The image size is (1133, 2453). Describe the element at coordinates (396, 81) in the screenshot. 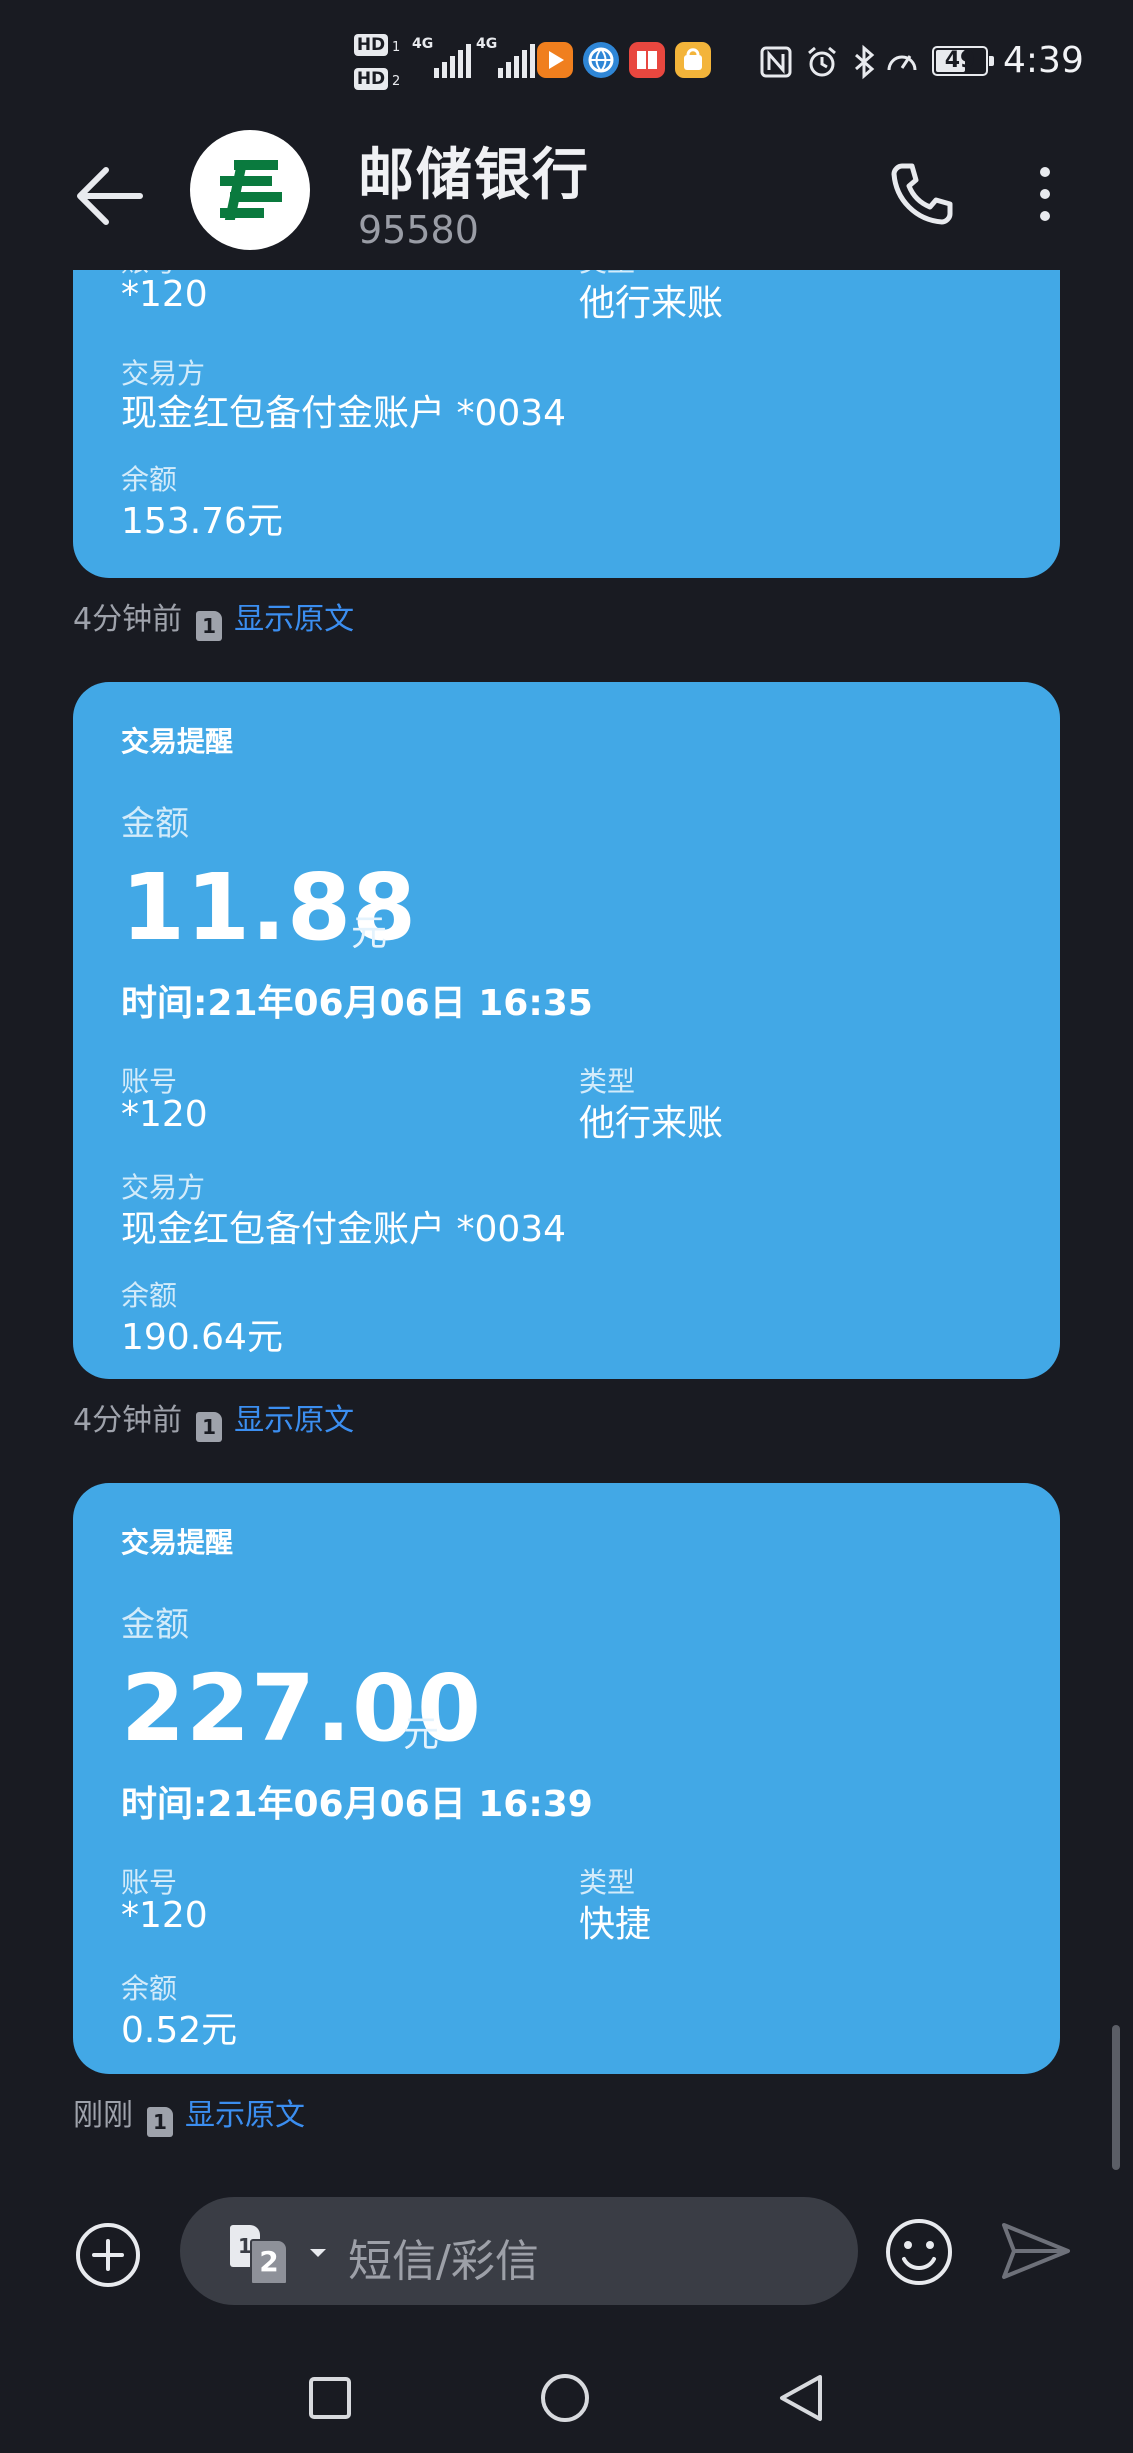

I see `hd2-sim: 2` at that location.